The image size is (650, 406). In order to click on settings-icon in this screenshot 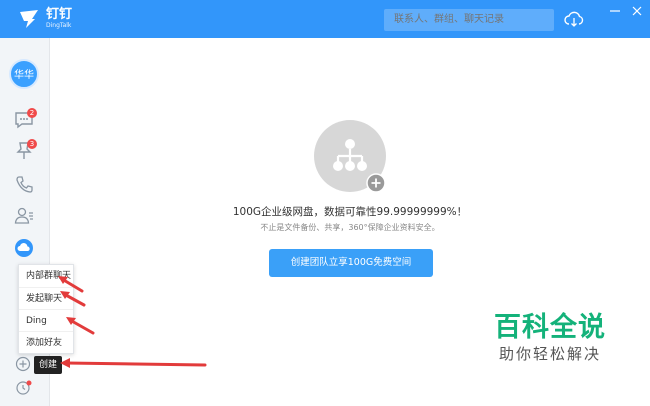, I will do `click(24, 388)`.